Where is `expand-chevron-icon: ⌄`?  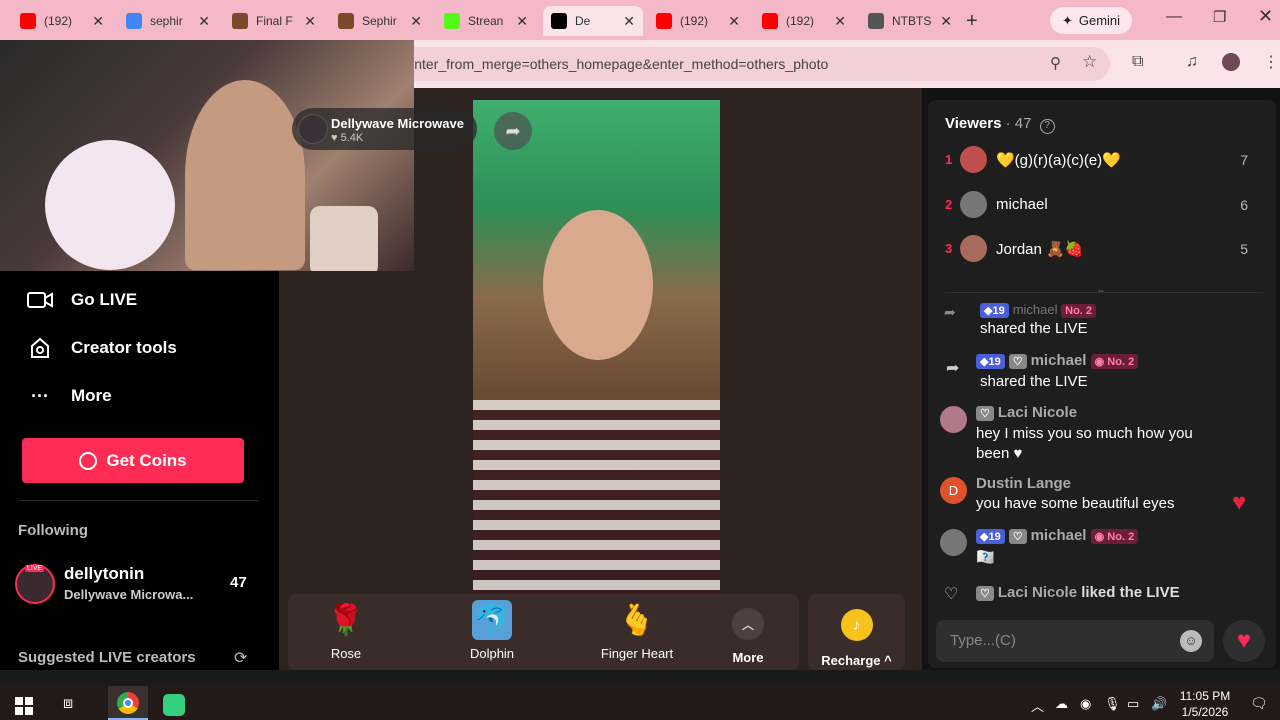 expand-chevron-icon: ⌄ is located at coordinates (1101, 289).